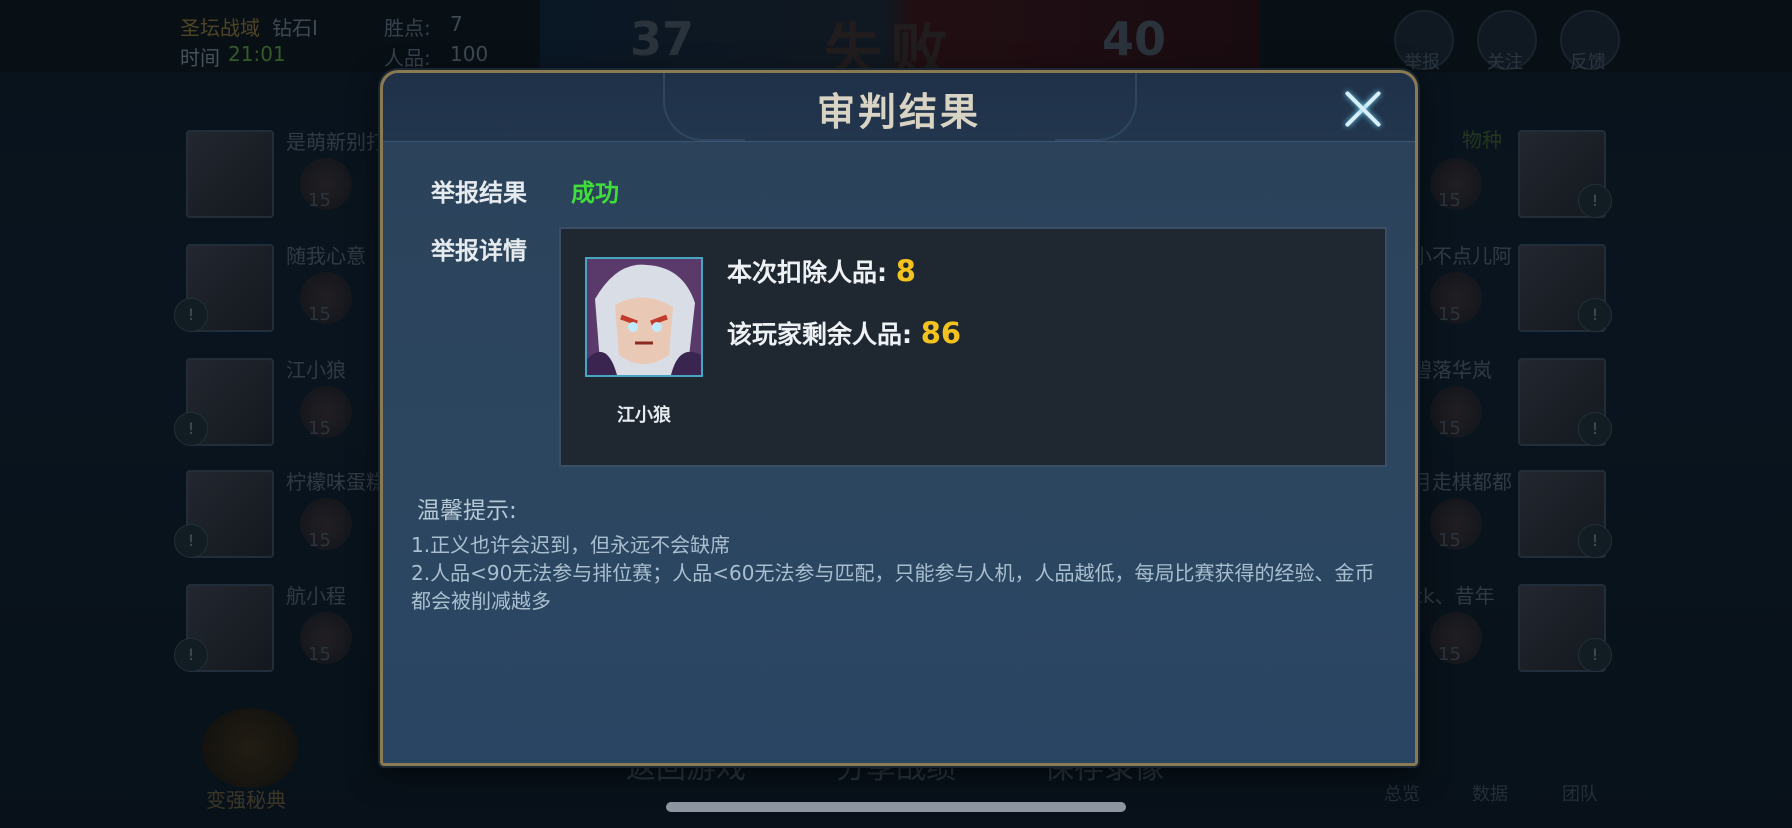  Describe the element at coordinates (819, 334) in the screenshot. I see `remaining-reputation-label: 该玩家剩余人品:` at that location.